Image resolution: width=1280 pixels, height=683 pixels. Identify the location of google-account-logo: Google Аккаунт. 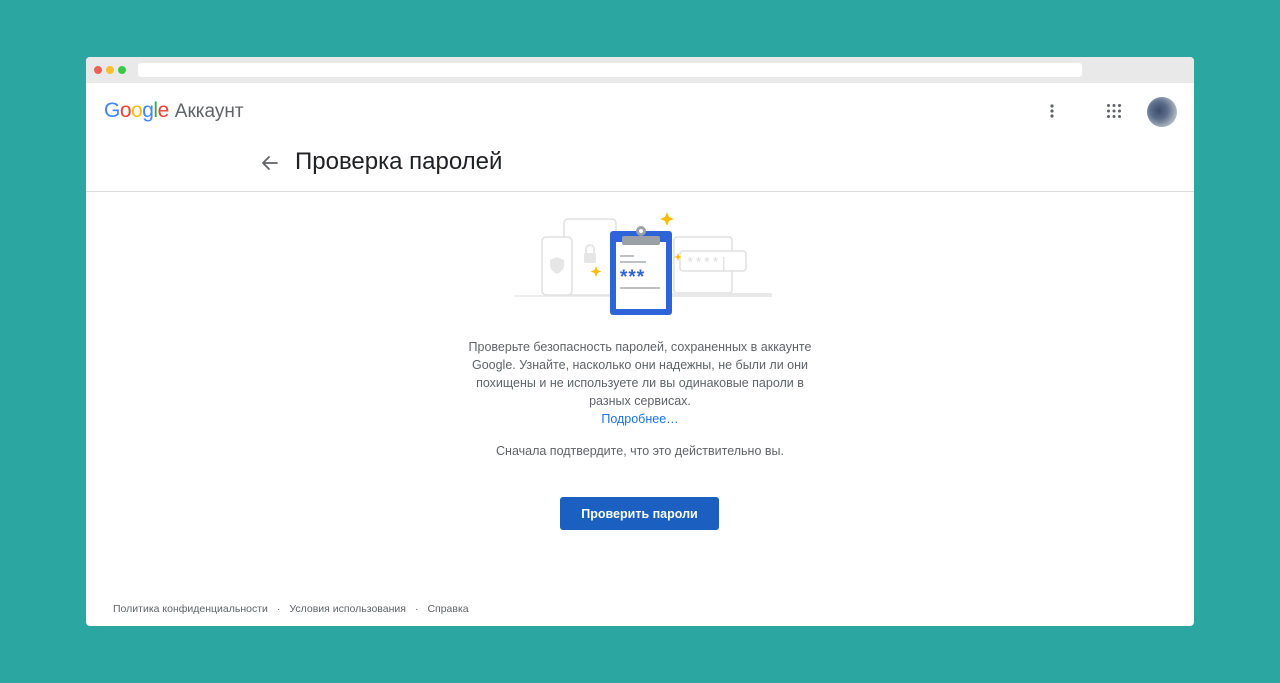
(174, 111).